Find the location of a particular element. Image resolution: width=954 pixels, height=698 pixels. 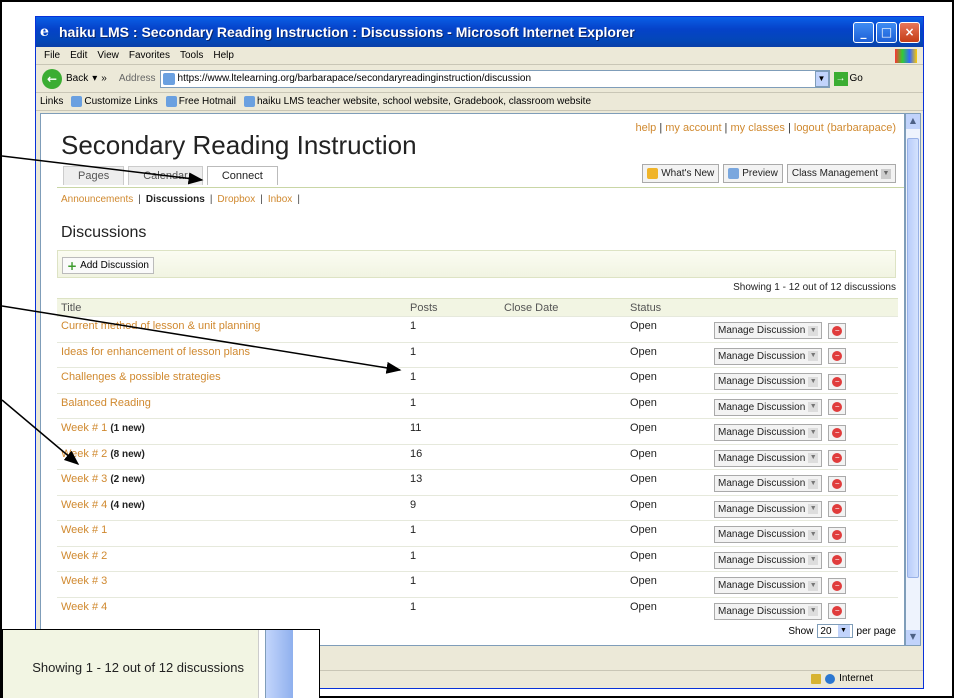

my-account-link: my account is located at coordinates (693, 128).